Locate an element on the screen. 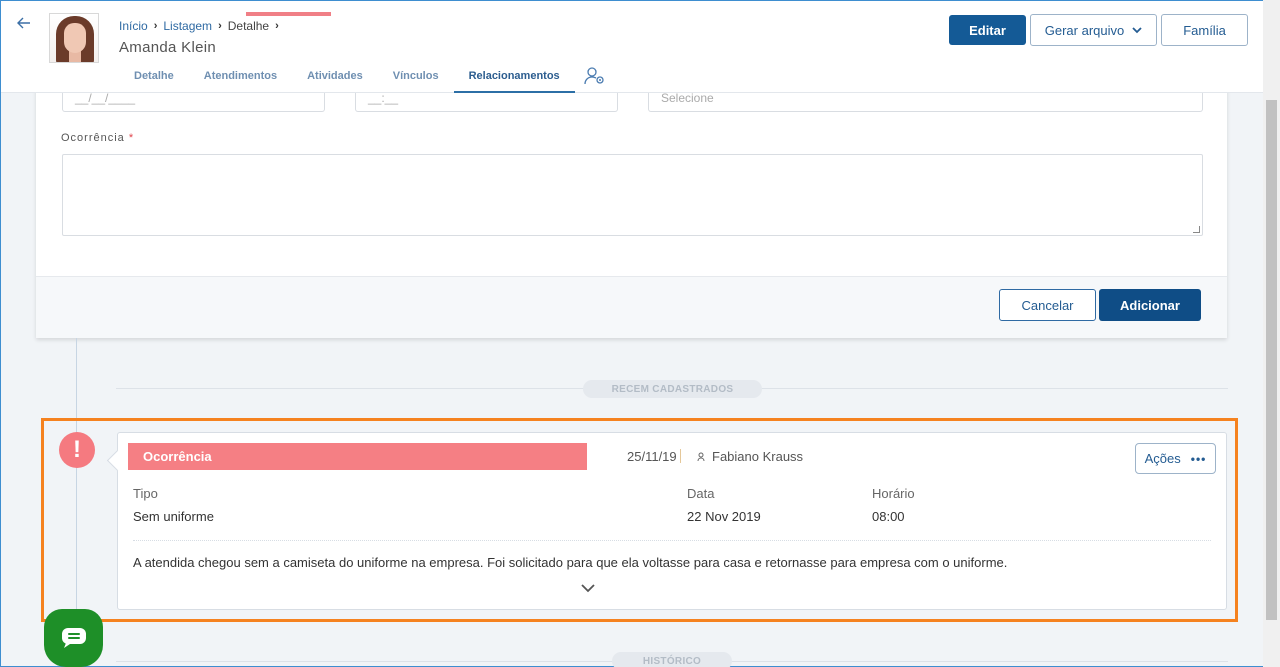 The height and width of the screenshot is (667, 1280). tipo-value: Sem uniforme is located at coordinates (173, 516).